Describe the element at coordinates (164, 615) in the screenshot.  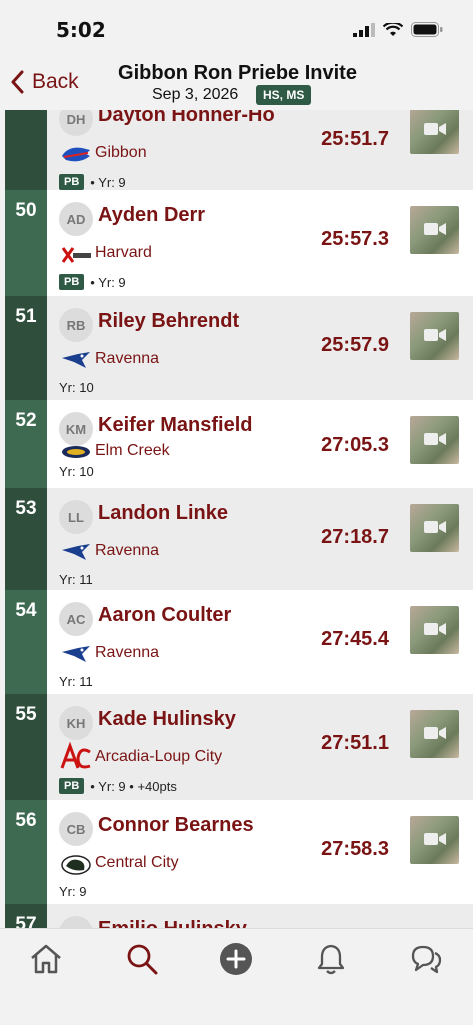
I see `athlete-name: Aaron Coulter` at that location.